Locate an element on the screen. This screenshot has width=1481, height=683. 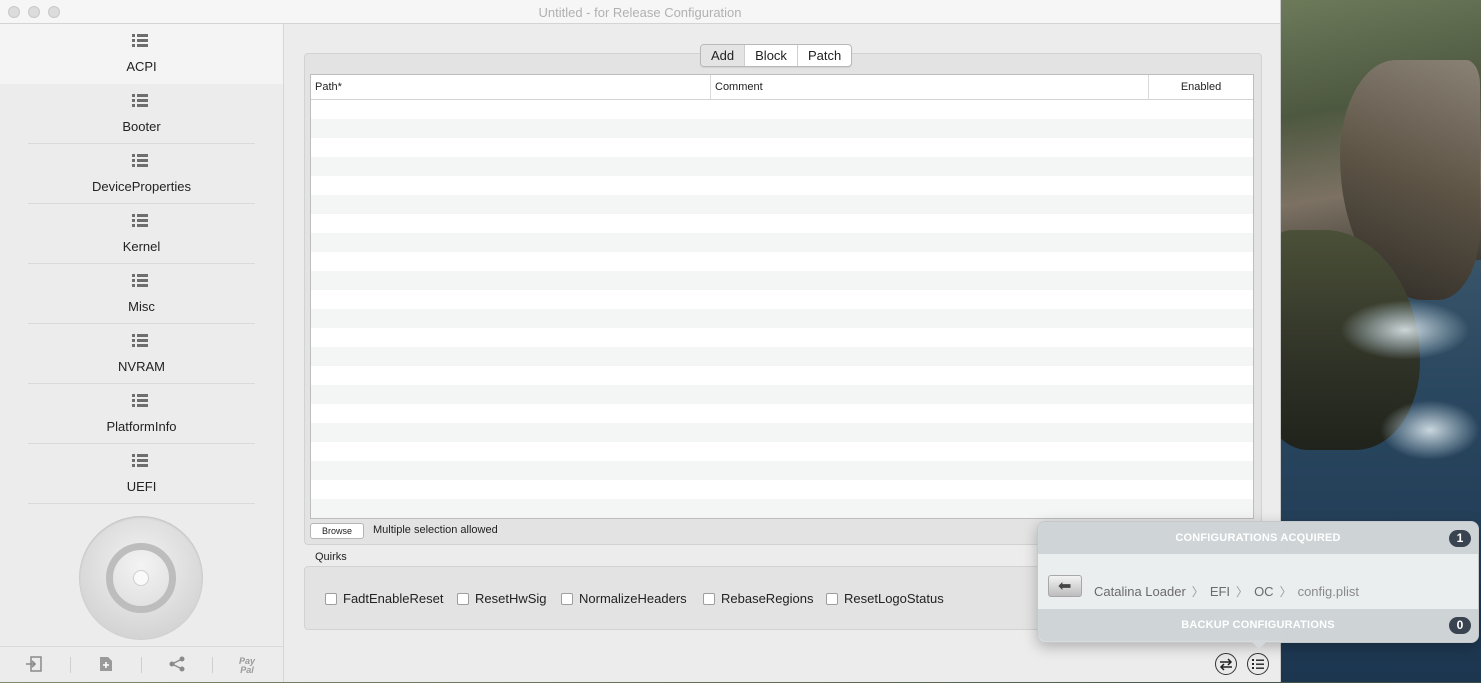
sidebar-item-uefi: UEFI is located at coordinates (141, 474).